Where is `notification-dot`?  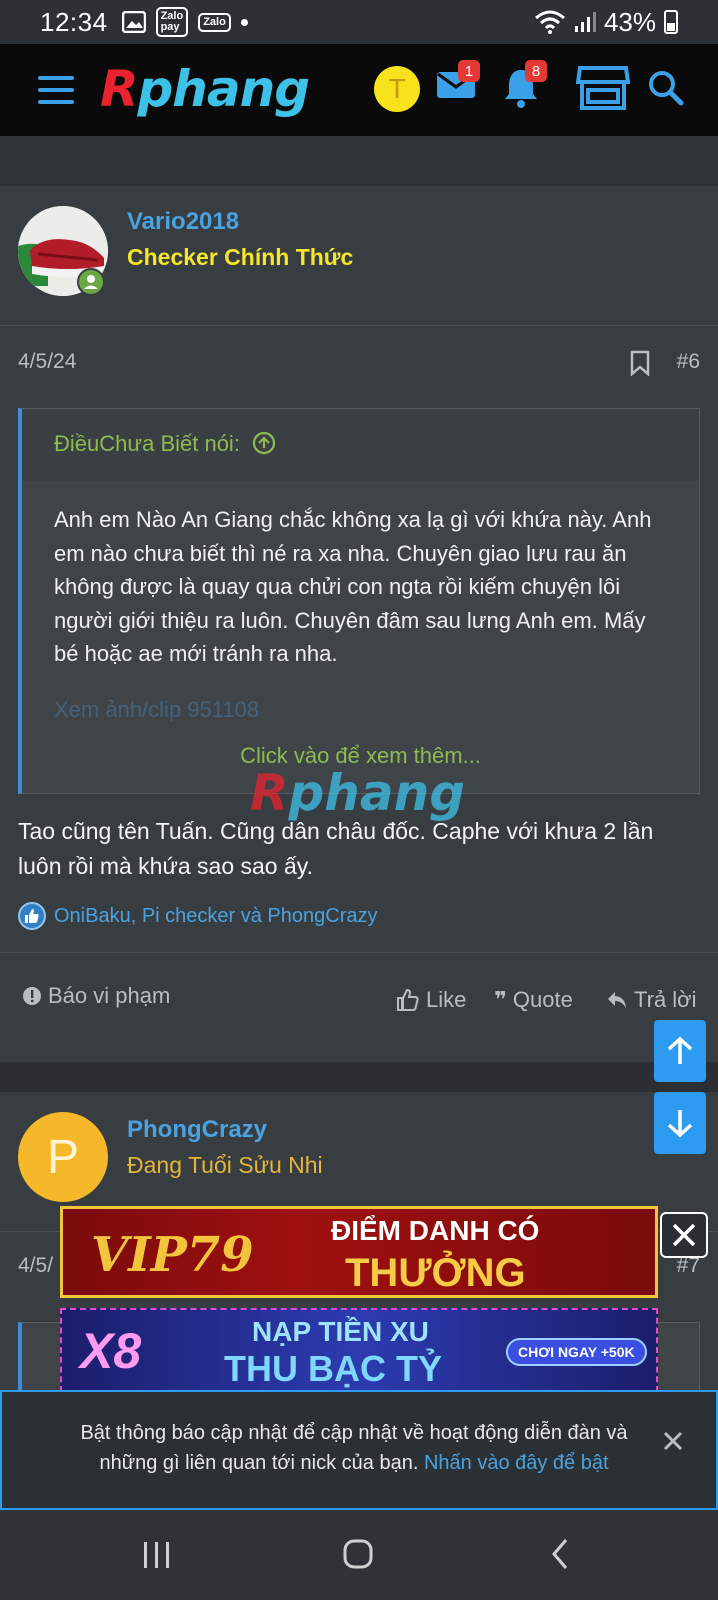
notification-dot is located at coordinates (244, 22).